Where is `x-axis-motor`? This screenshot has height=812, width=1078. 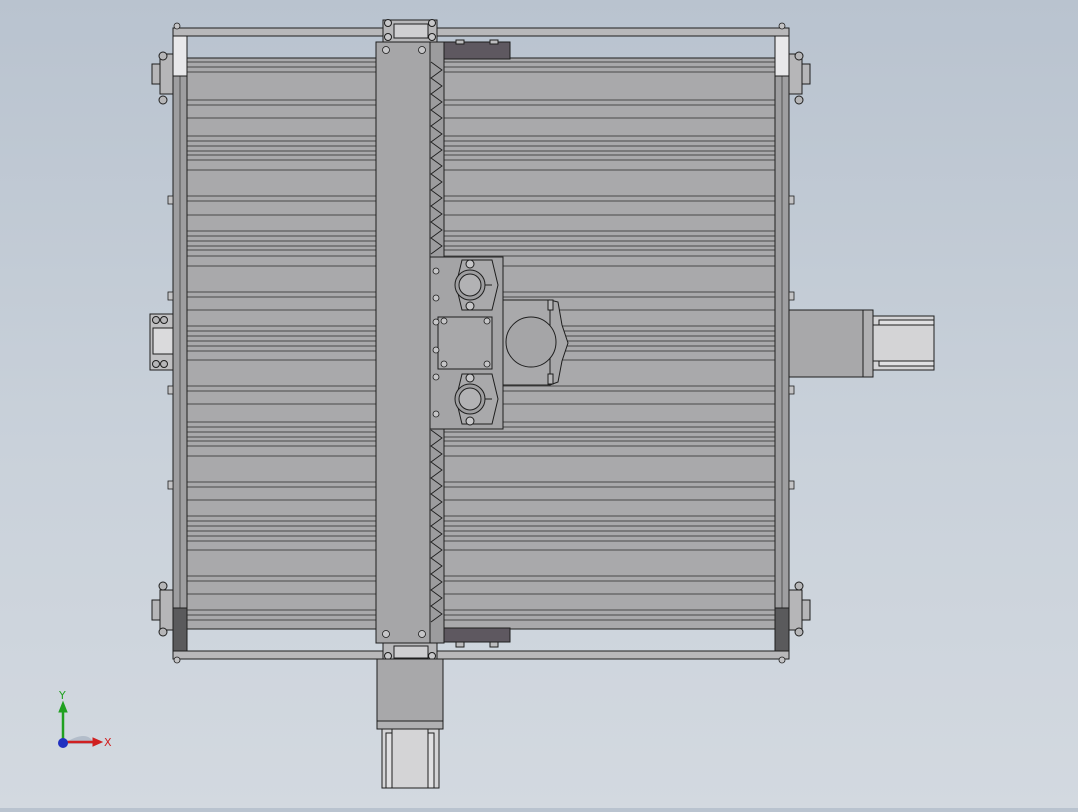 x-axis-motor is located at coordinates (410, 723).